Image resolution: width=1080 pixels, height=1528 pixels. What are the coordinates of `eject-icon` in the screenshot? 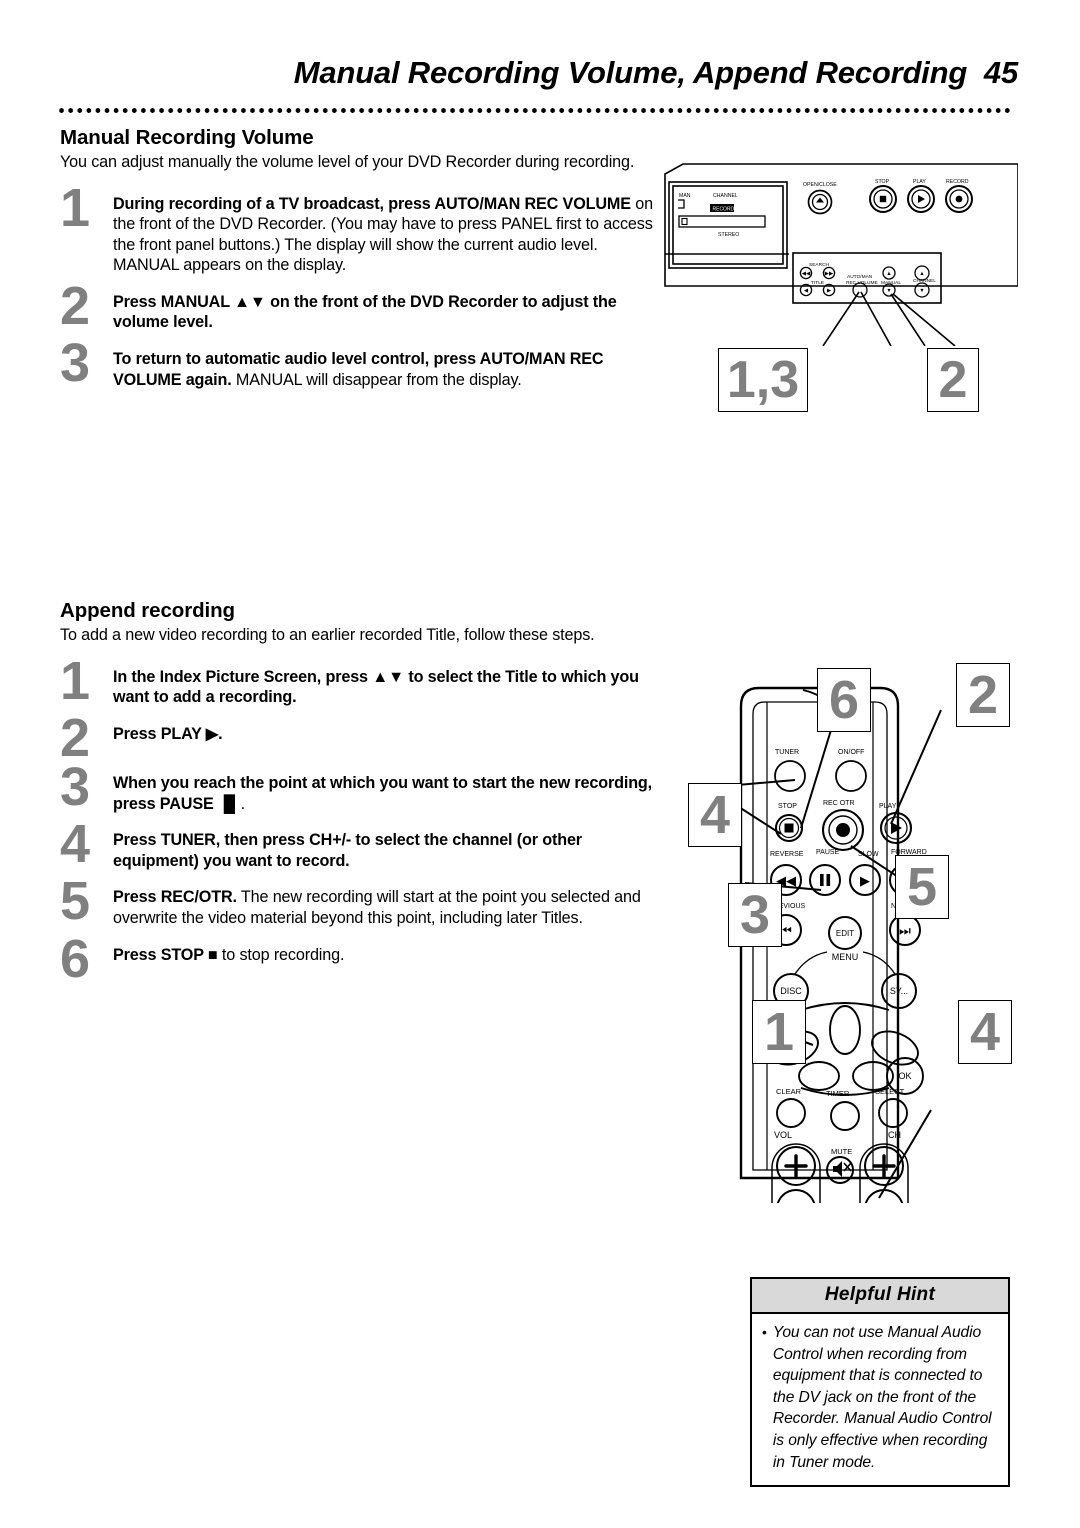 It's located at (820, 200).